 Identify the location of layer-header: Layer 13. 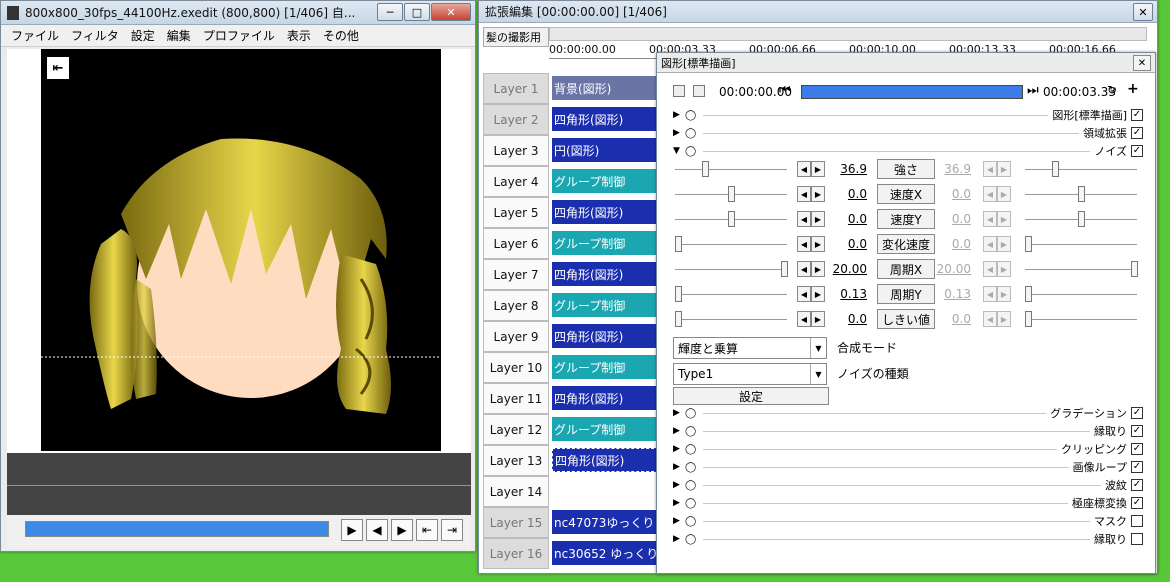
(516, 460).